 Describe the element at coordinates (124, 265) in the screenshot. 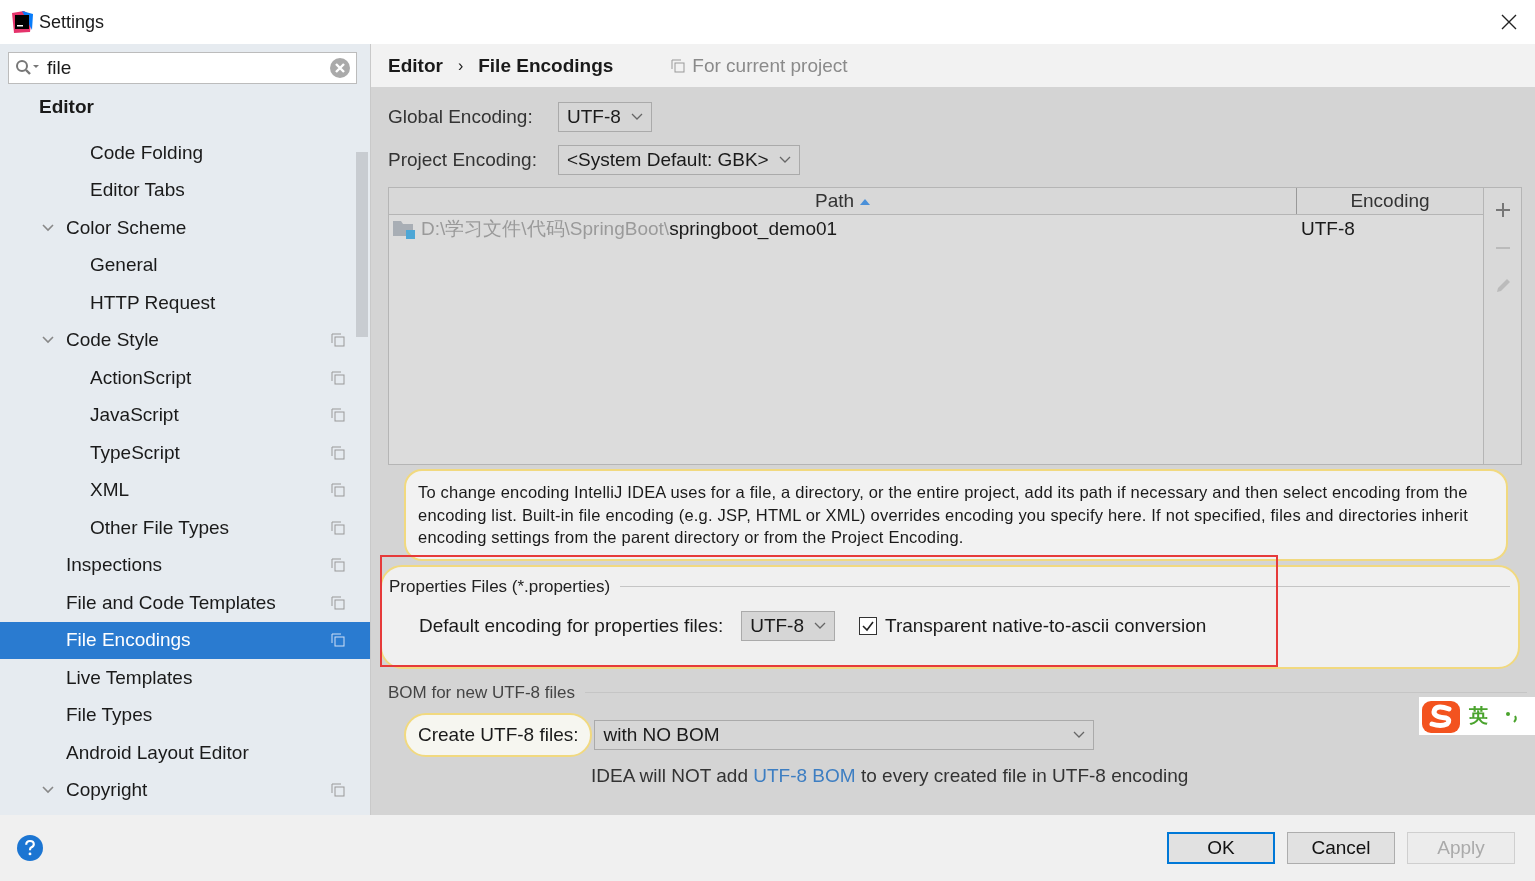

I see `sidebar-item: General` at that location.